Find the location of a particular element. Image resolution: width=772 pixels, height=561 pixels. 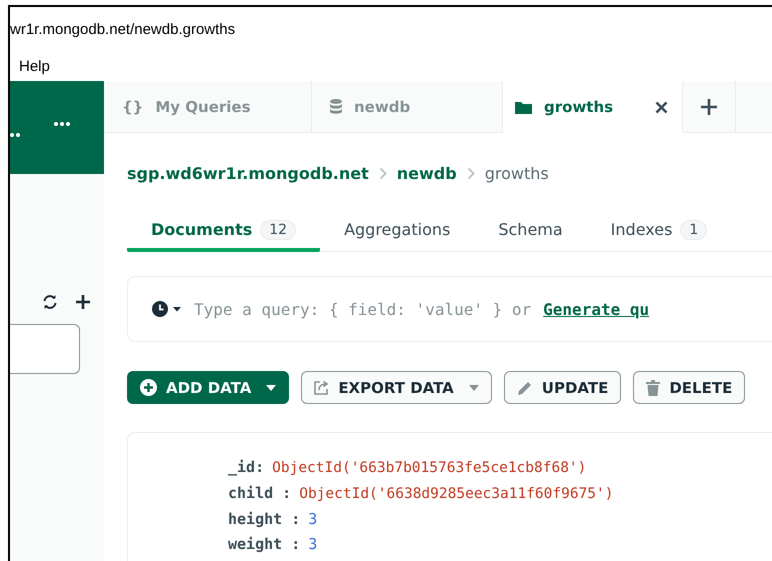

update-button: UPDATE is located at coordinates (563, 387).